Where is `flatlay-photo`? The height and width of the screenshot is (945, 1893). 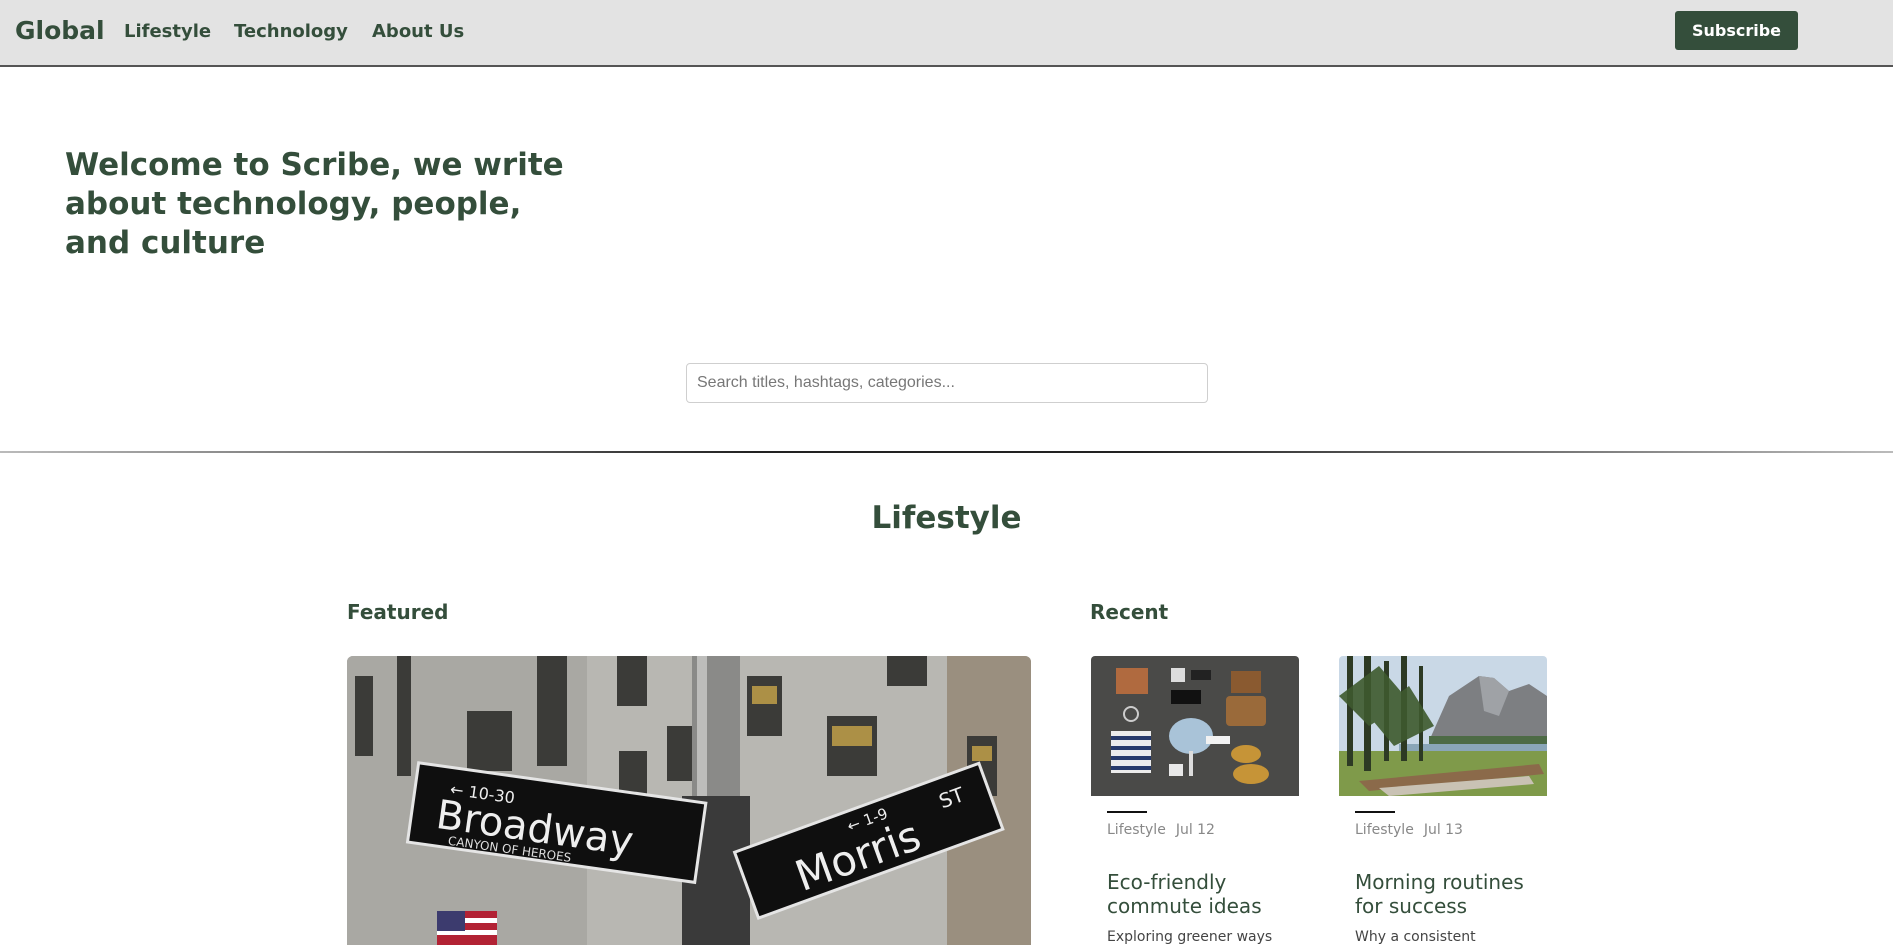 flatlay-photo is located at coordinates (1195, 726).